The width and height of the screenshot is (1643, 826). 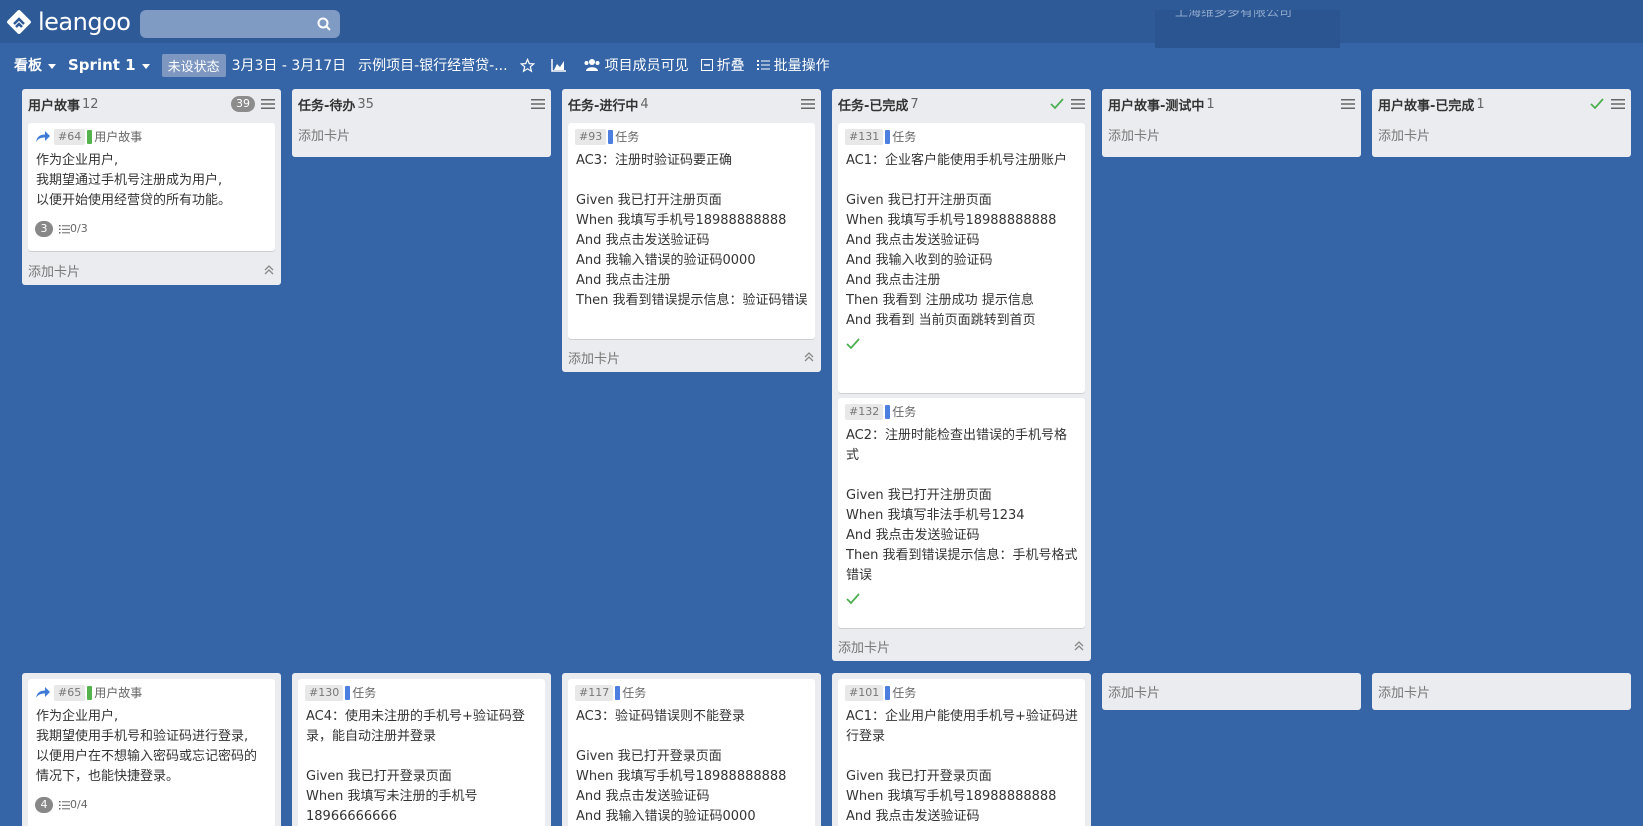 What do you see at coordinates (44, 229) in the screenshot?
I see `count-badge: 3` at bounding box center [44, 229].